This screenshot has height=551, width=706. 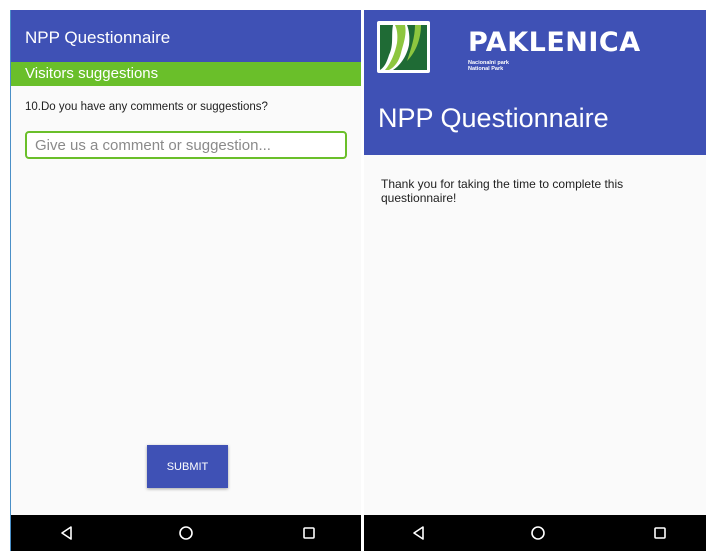 What do you see at coordinates (187, 466) in the screenshot?
I see `submit-button: SUBMIT` at bounding box center [187, 466].